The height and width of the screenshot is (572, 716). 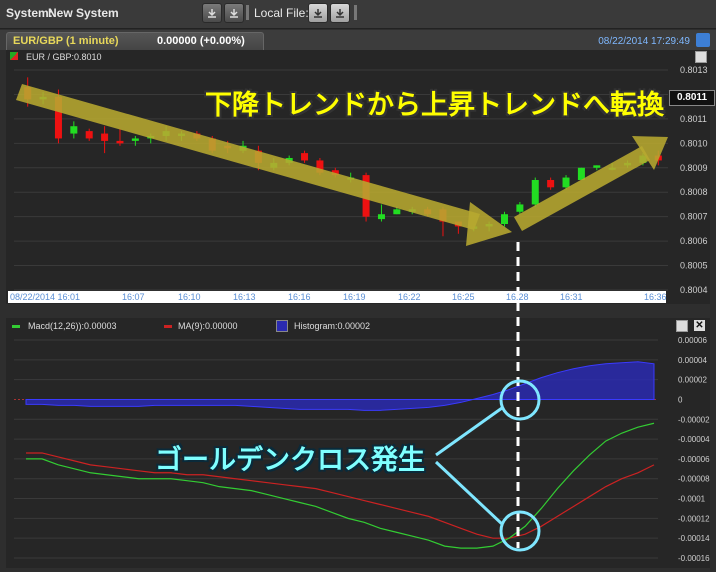 What do you see at coordinates (409, 297) in the screenshot?
I see `time-axis-tick: 16:22` at bounding box center [409, 297].